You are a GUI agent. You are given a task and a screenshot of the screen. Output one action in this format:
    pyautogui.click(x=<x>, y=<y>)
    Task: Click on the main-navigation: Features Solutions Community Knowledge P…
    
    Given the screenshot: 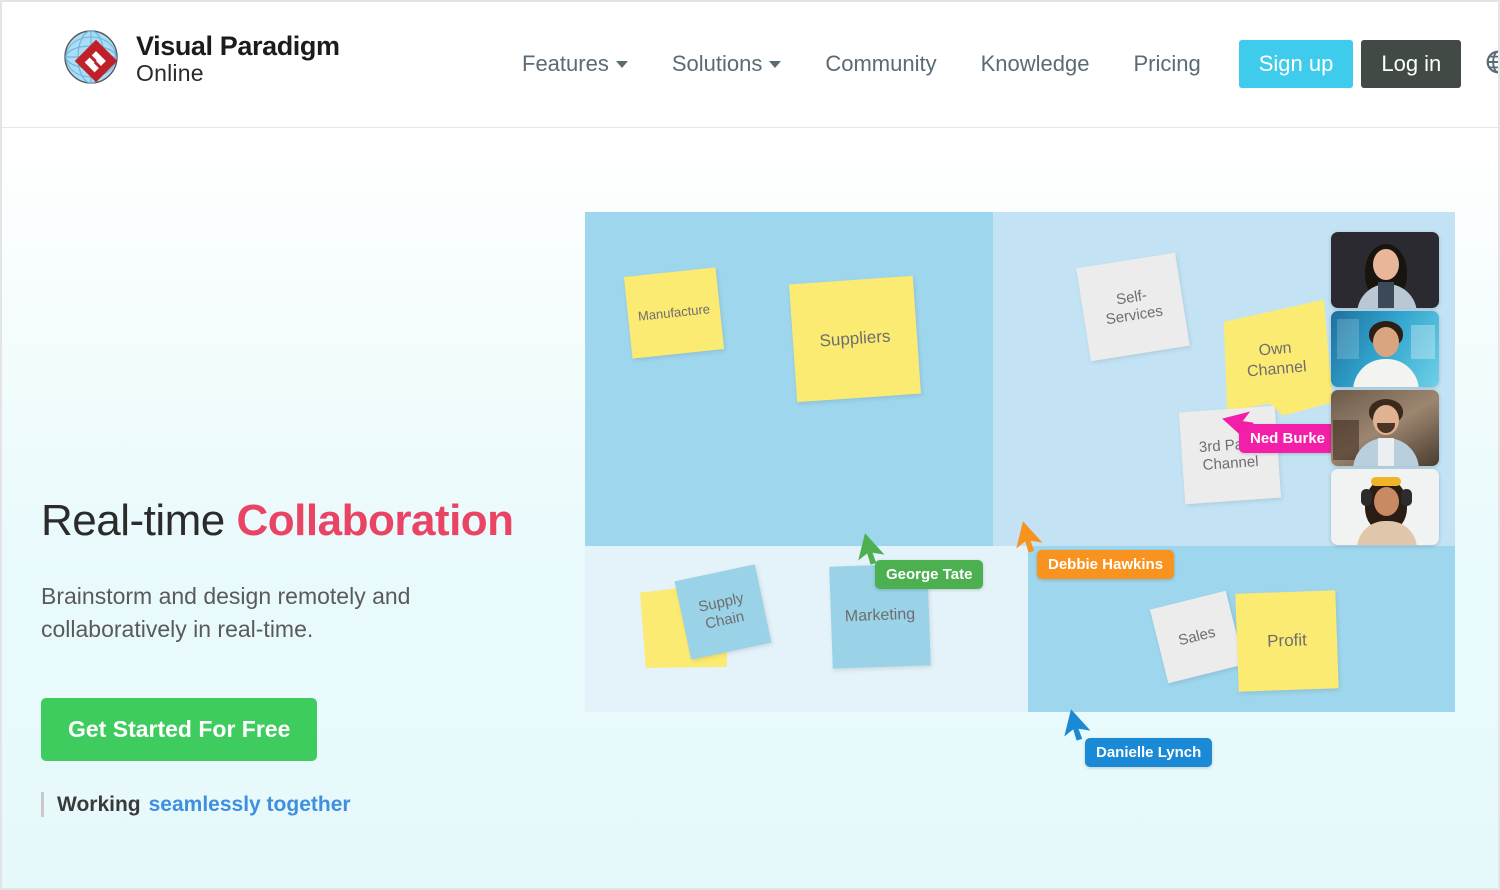 What is the action you would take?
    pyautogui.click(x=1000, y=64)
    